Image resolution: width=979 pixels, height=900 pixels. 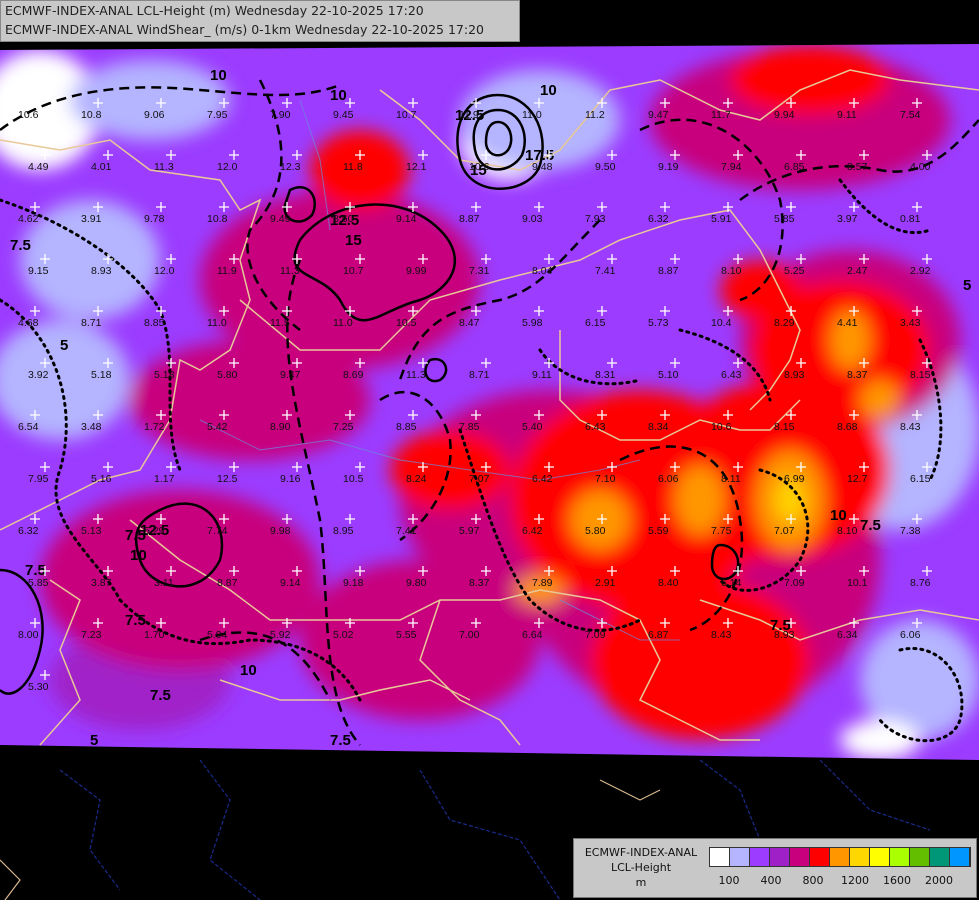 I want to click on station-value: 9.19, so click(x=668, y=167).